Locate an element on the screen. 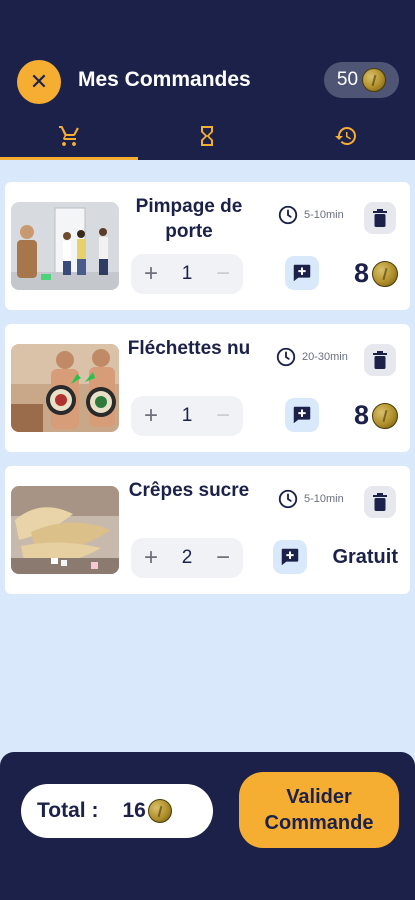 The image size is (415, 900). order-name: Pimpage de porte is located at coordinates (189, 219).